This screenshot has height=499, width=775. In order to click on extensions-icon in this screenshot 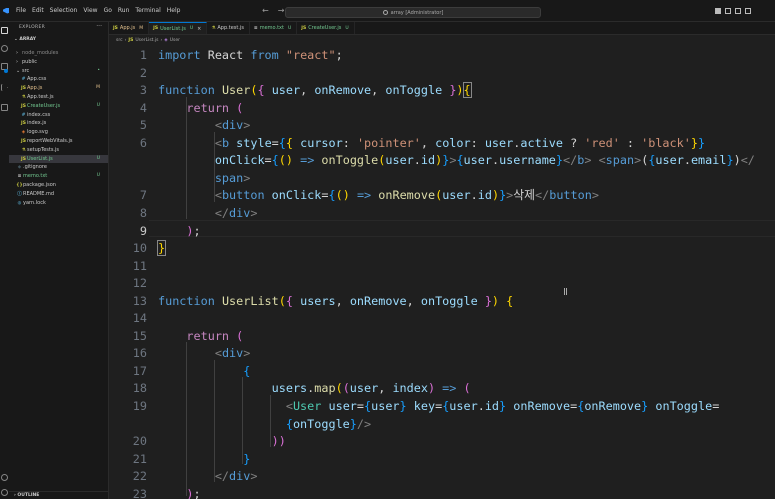, I will do `click(4, 107)`.